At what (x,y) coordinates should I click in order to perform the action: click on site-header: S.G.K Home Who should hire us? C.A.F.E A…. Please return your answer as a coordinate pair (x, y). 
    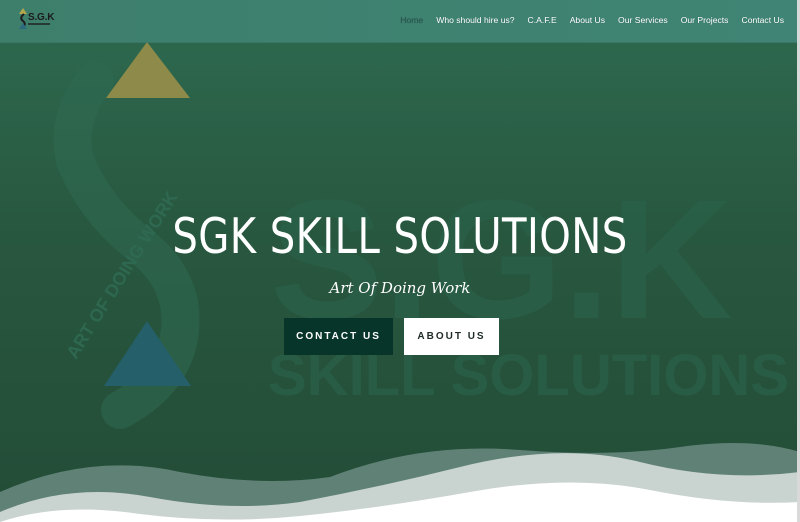
    Looking at the image, I should click on (400, 21).